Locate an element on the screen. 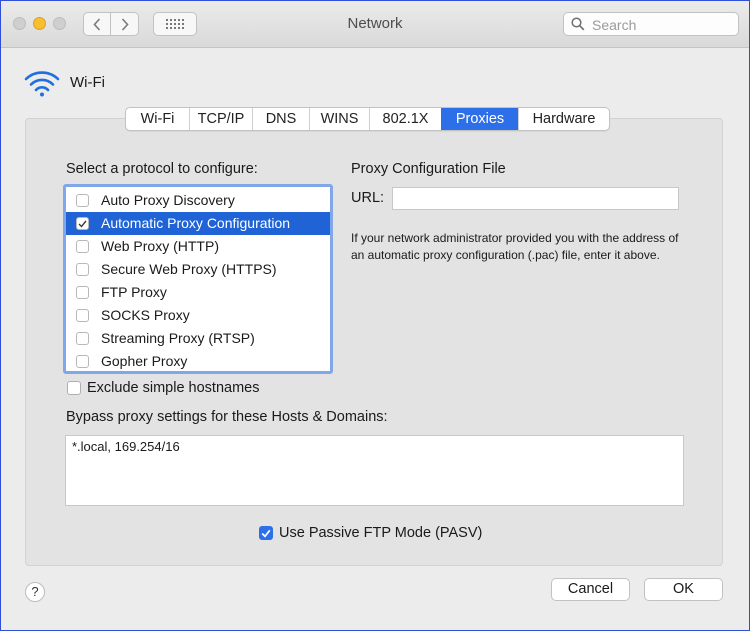 The image size is (750, 631). protocol-item: Secure Web Proxy (HTTPS) is located at coordinates (198, 269).